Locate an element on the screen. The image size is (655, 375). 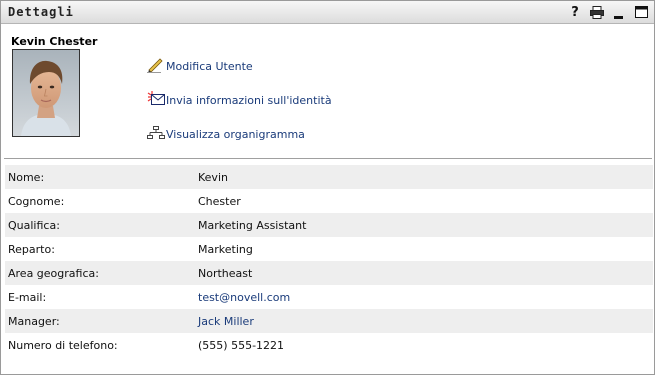
manager-label: Manager: is located at coordinates (34, 321).